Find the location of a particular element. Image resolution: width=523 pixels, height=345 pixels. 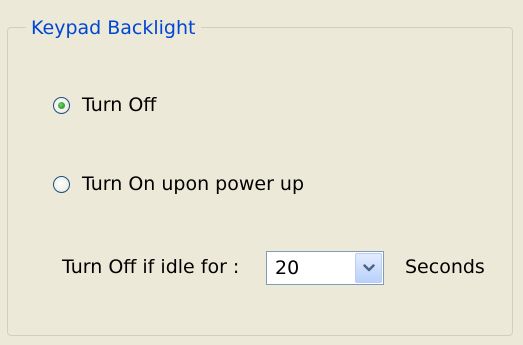

radio-turn-on-label: Turn On upon power up is located at coordinates (193, 184).